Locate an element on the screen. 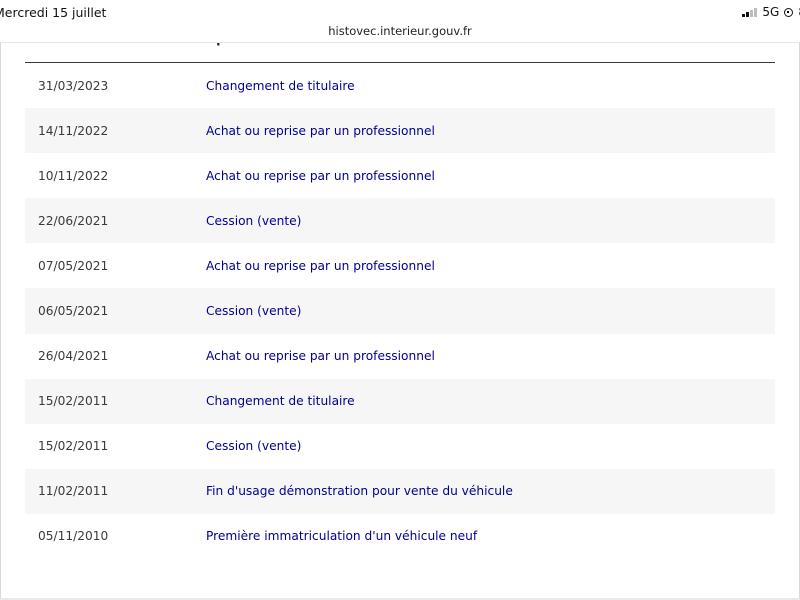 The width and height of the screenshot is (800, 600). row-date: 14/11/2022 is located at coordinates (73, 130).